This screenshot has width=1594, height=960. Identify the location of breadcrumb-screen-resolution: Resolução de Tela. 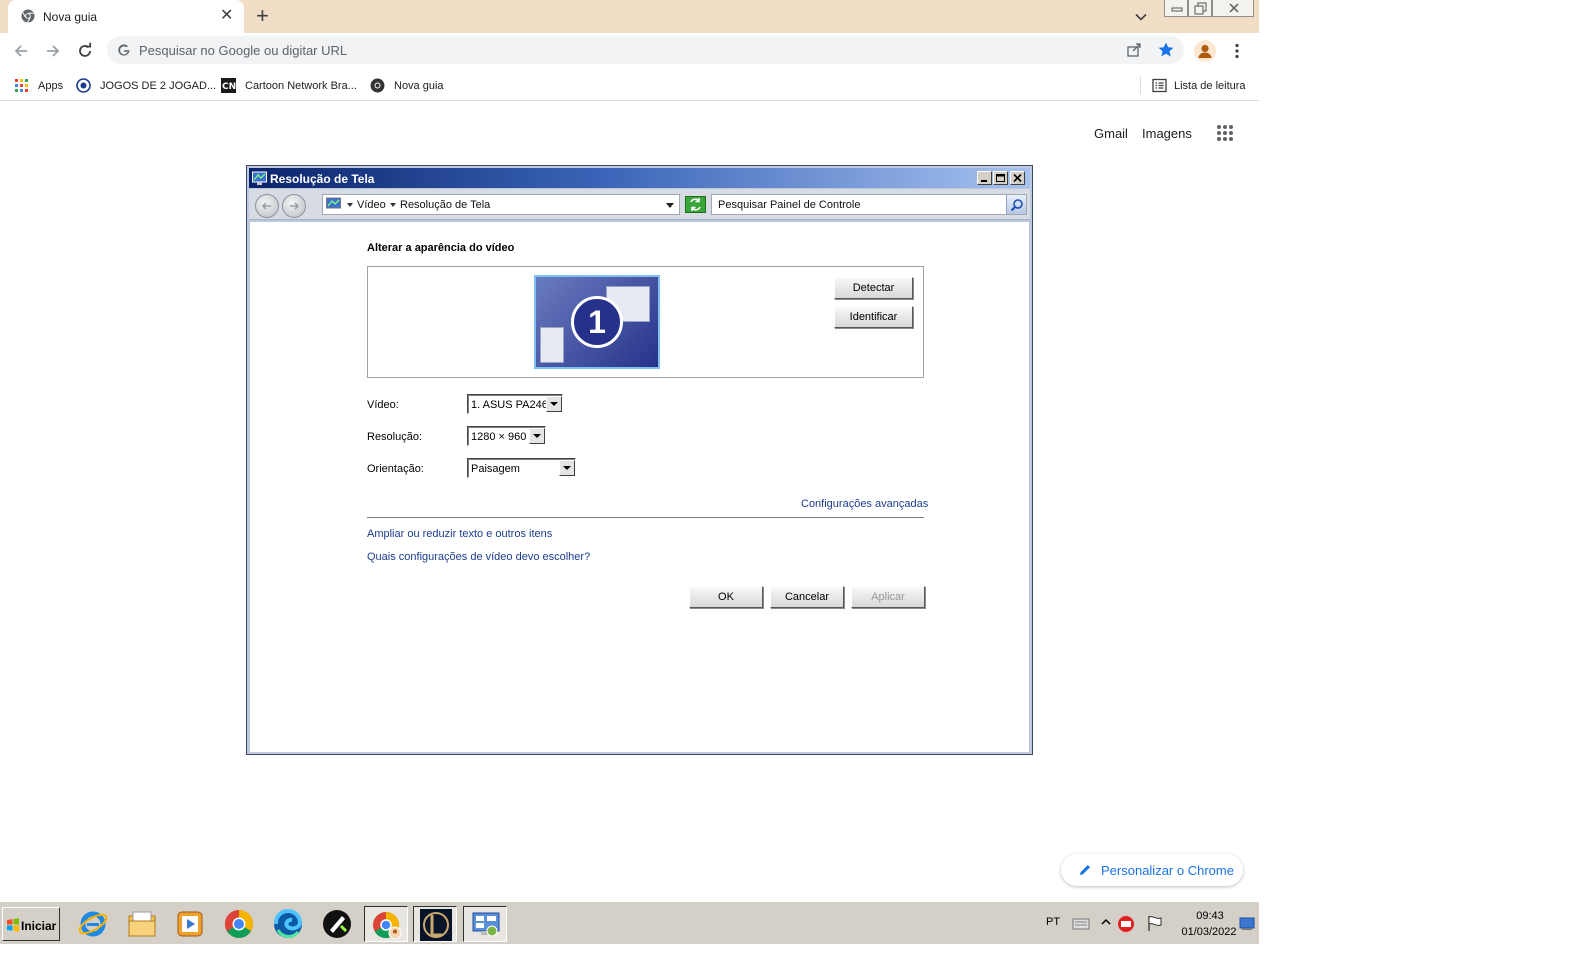
(445, 205).